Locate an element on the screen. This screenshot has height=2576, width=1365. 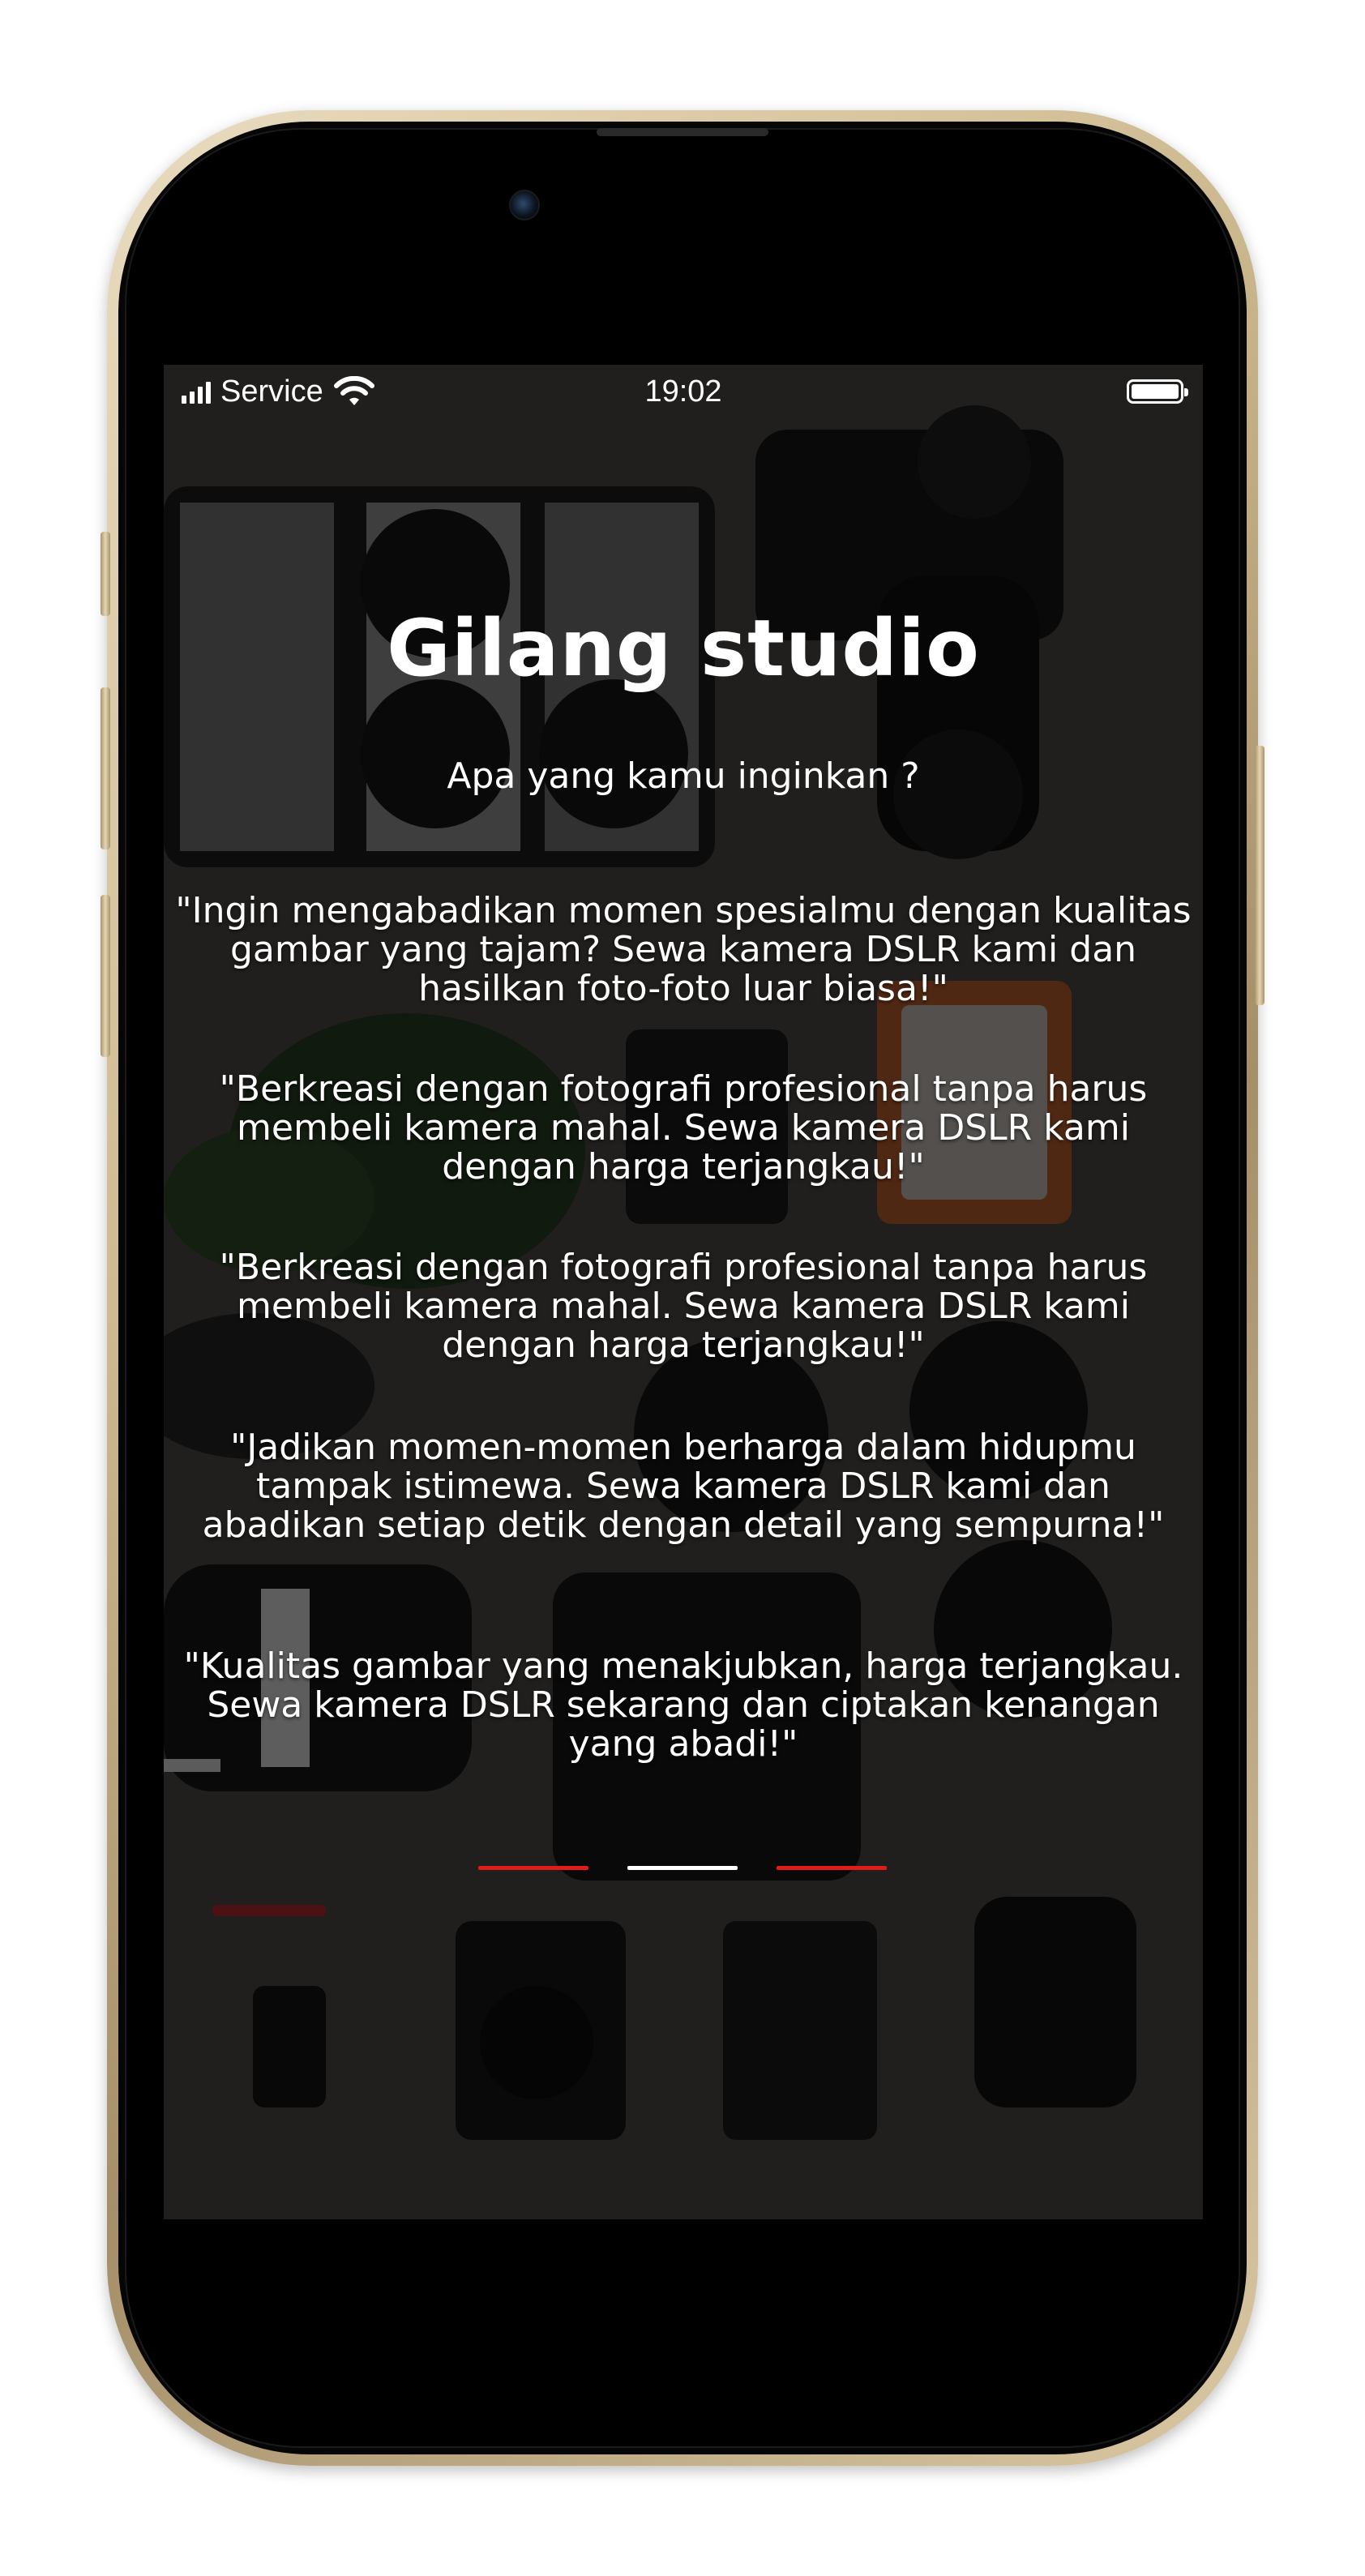
status-time: 19:02 is located at coordinates (683, 391).